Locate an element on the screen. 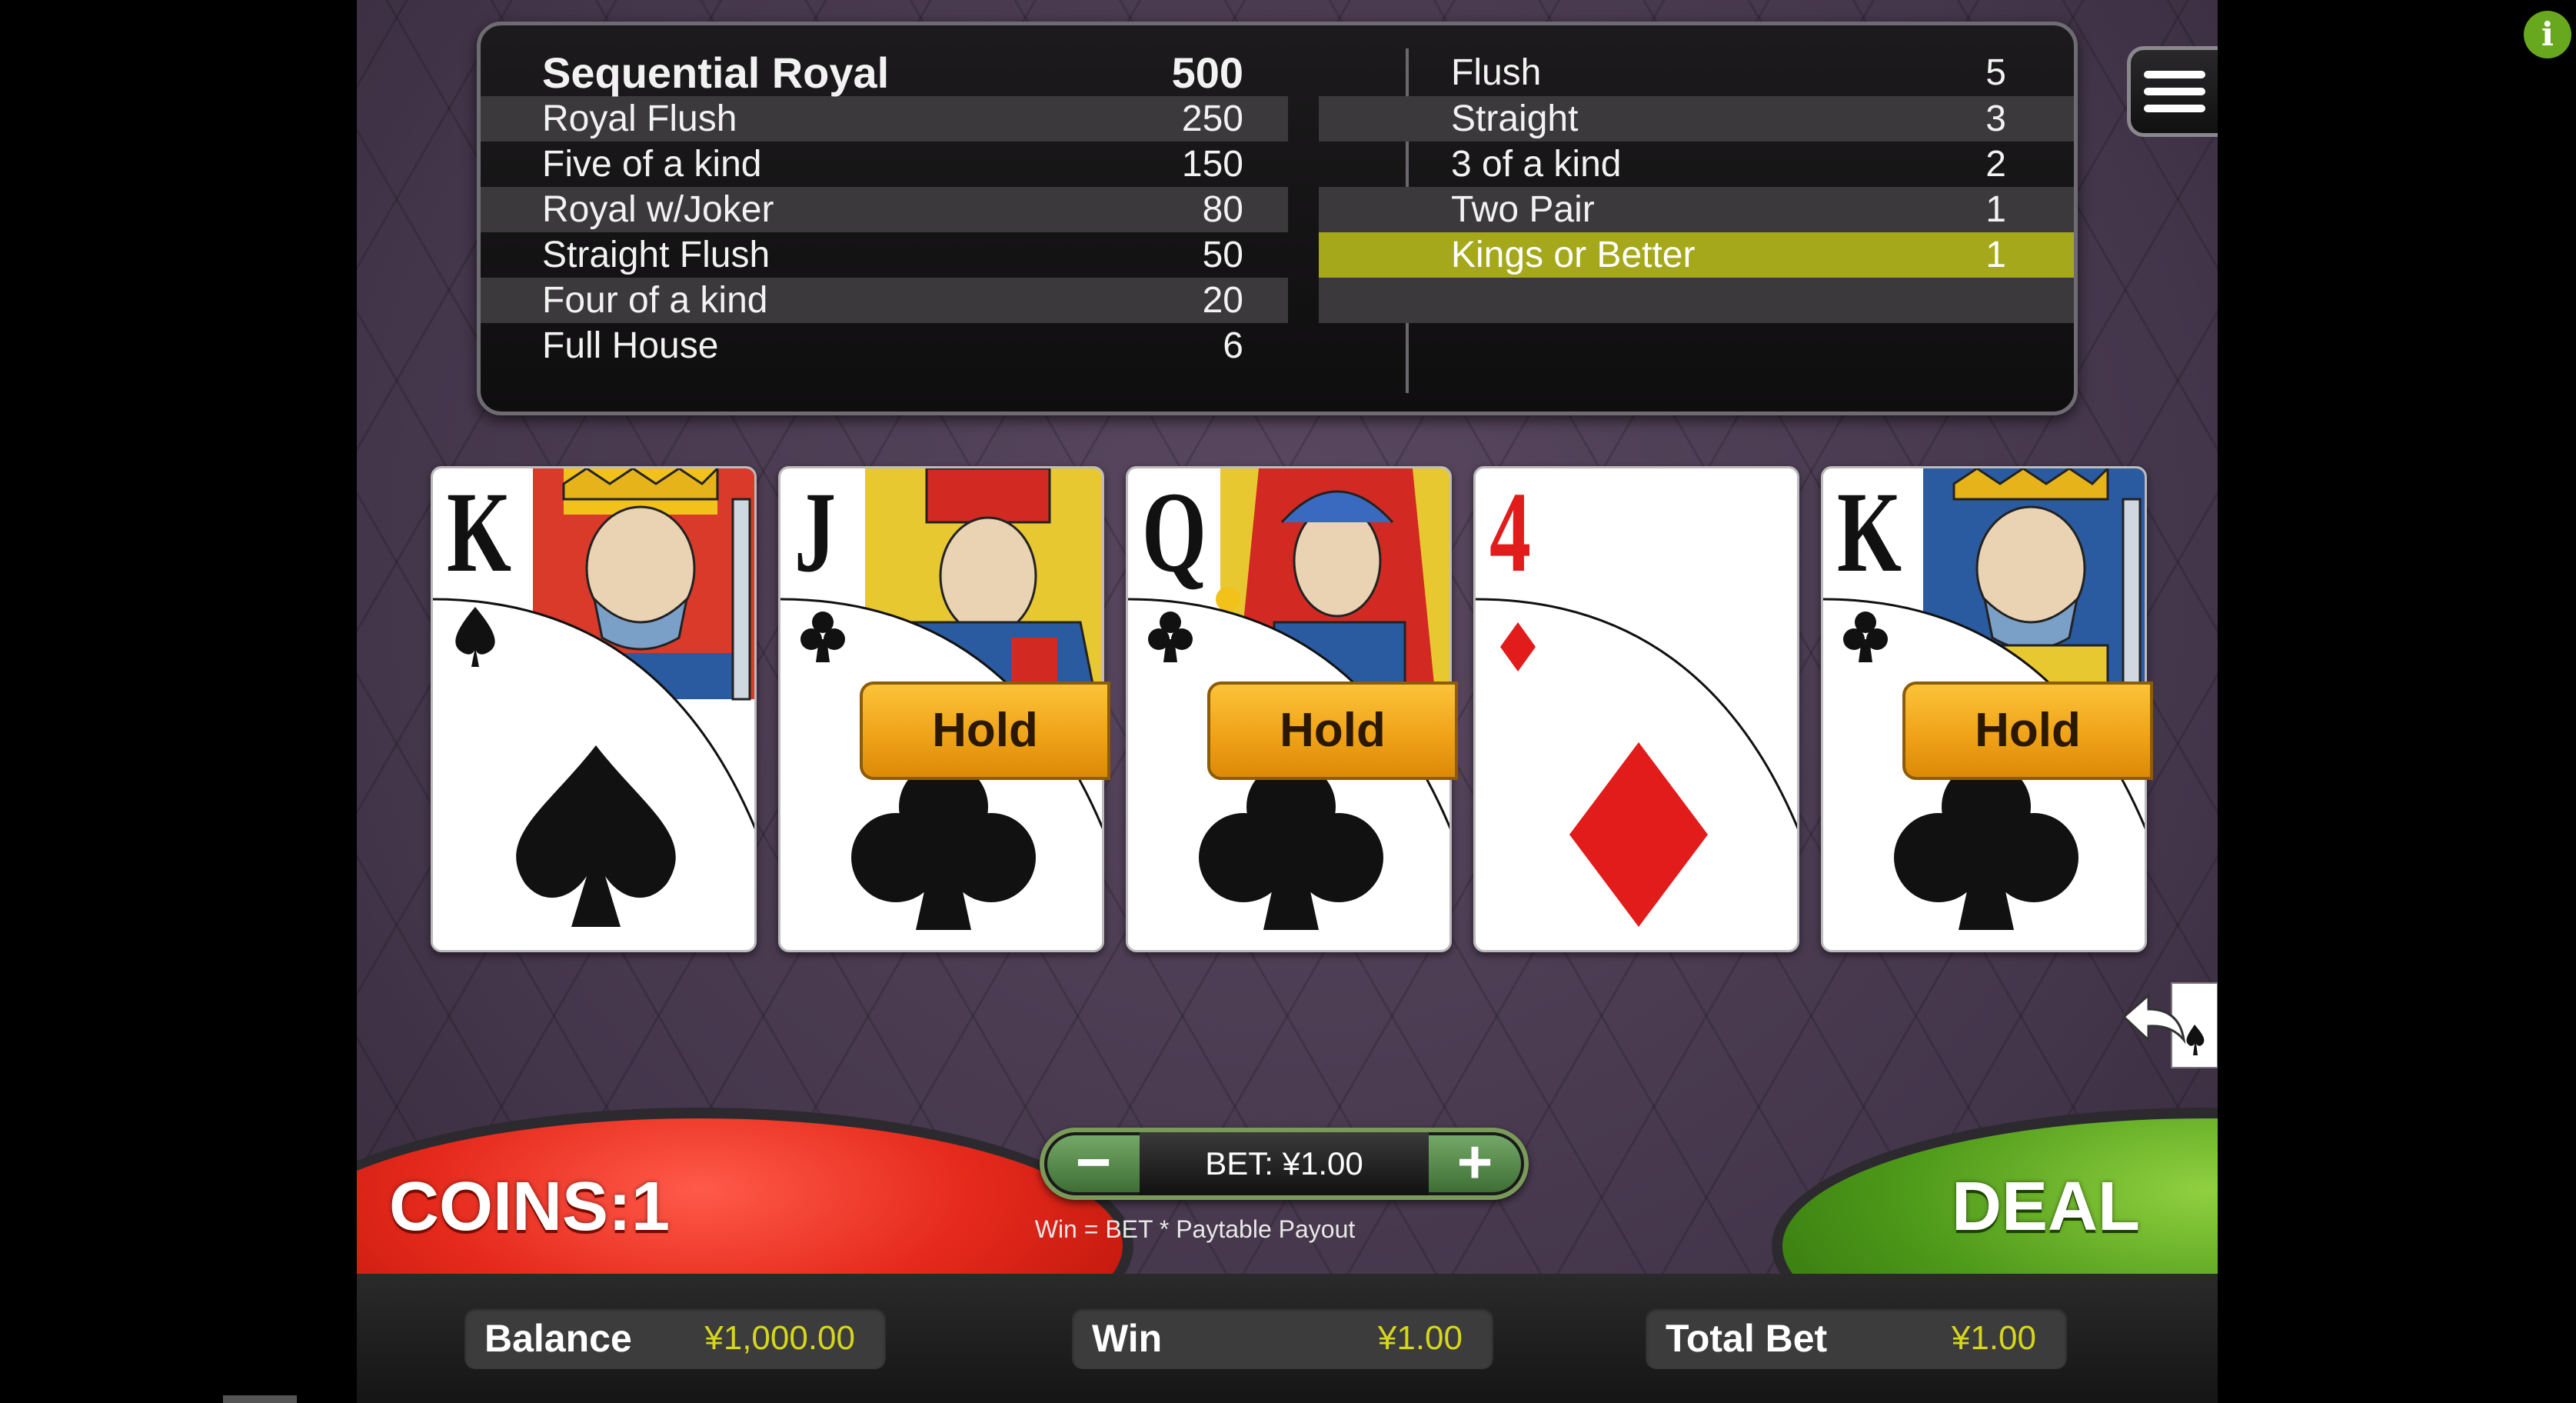 The height and width of the screenshot is (1403, 2576). win-display: Win ¥1.00 is located at coordinates (1282, 1338).